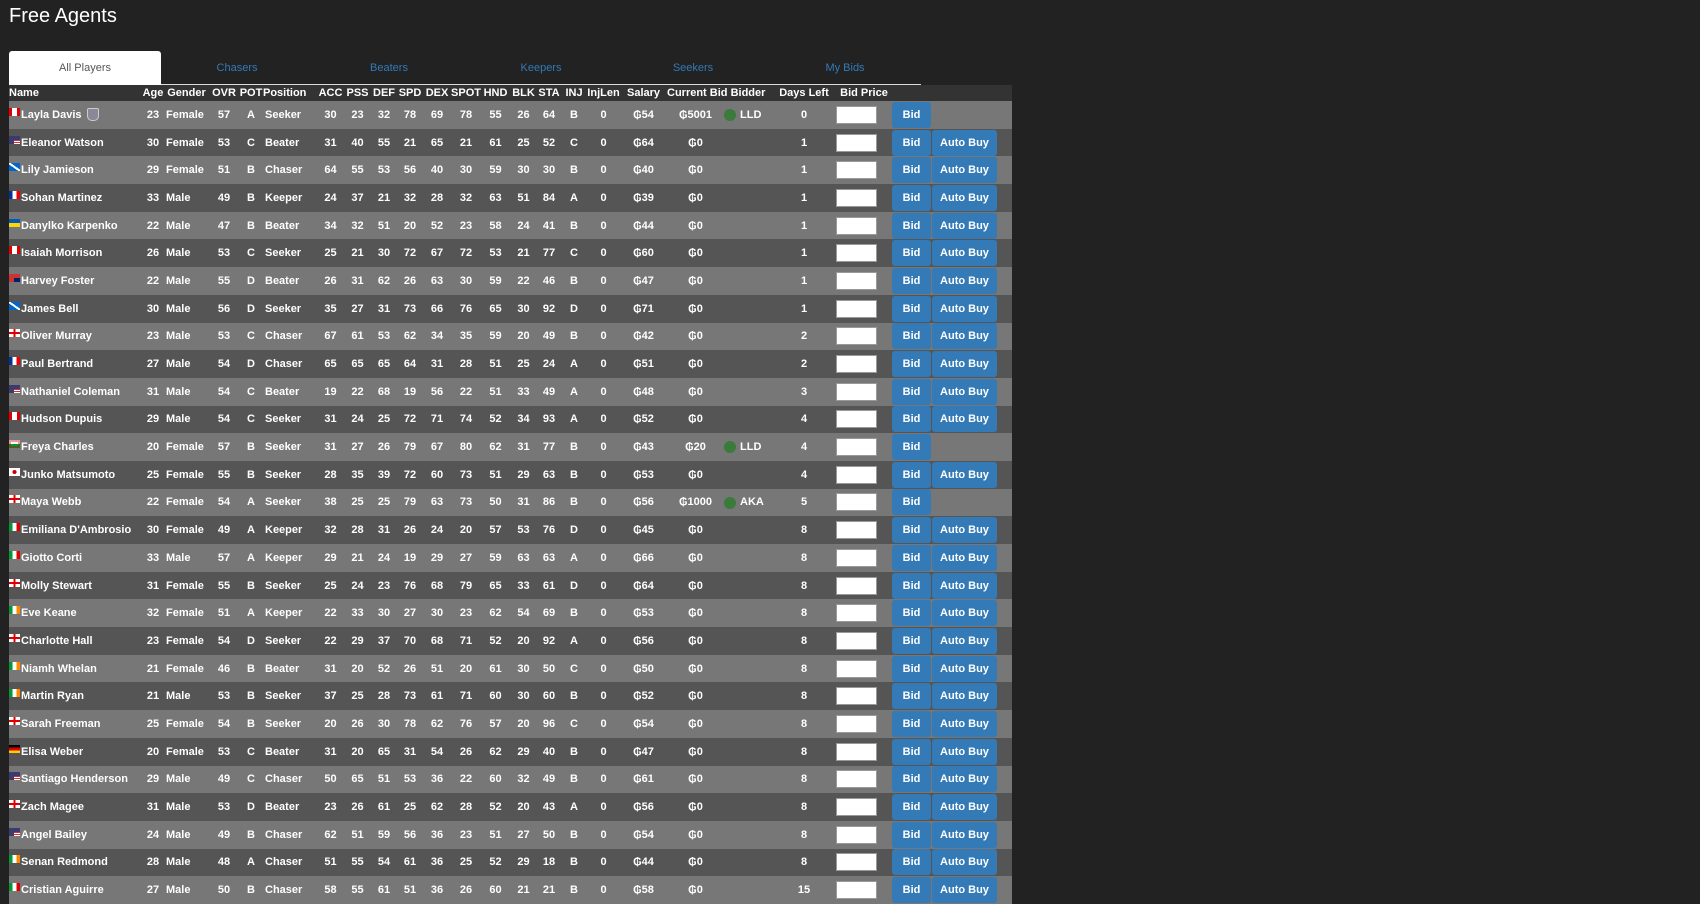  I want to click on player-name-link: Layla Davis, so click(51, 115).